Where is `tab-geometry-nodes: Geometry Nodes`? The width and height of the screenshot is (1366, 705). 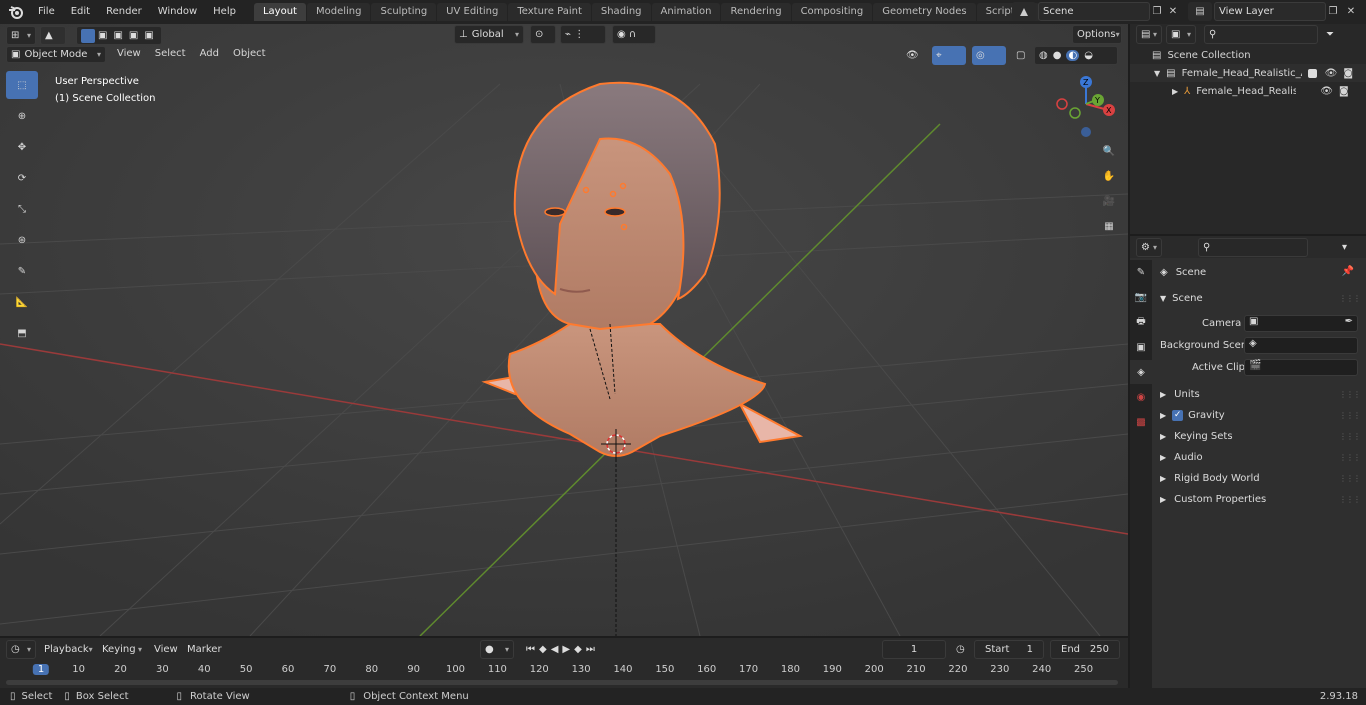 tab-geometry-nodes: Geometry Nodes is located at coordinates (924, 12).